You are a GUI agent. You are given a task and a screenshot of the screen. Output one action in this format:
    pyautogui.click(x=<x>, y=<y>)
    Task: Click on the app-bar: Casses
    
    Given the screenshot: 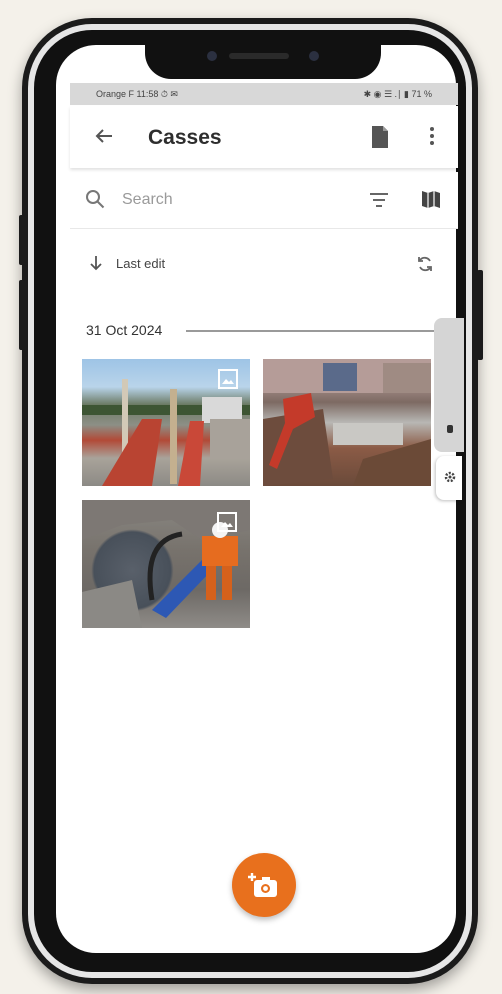 What is the action you would take?
    pyautogui.click(x=264, y=137)
    